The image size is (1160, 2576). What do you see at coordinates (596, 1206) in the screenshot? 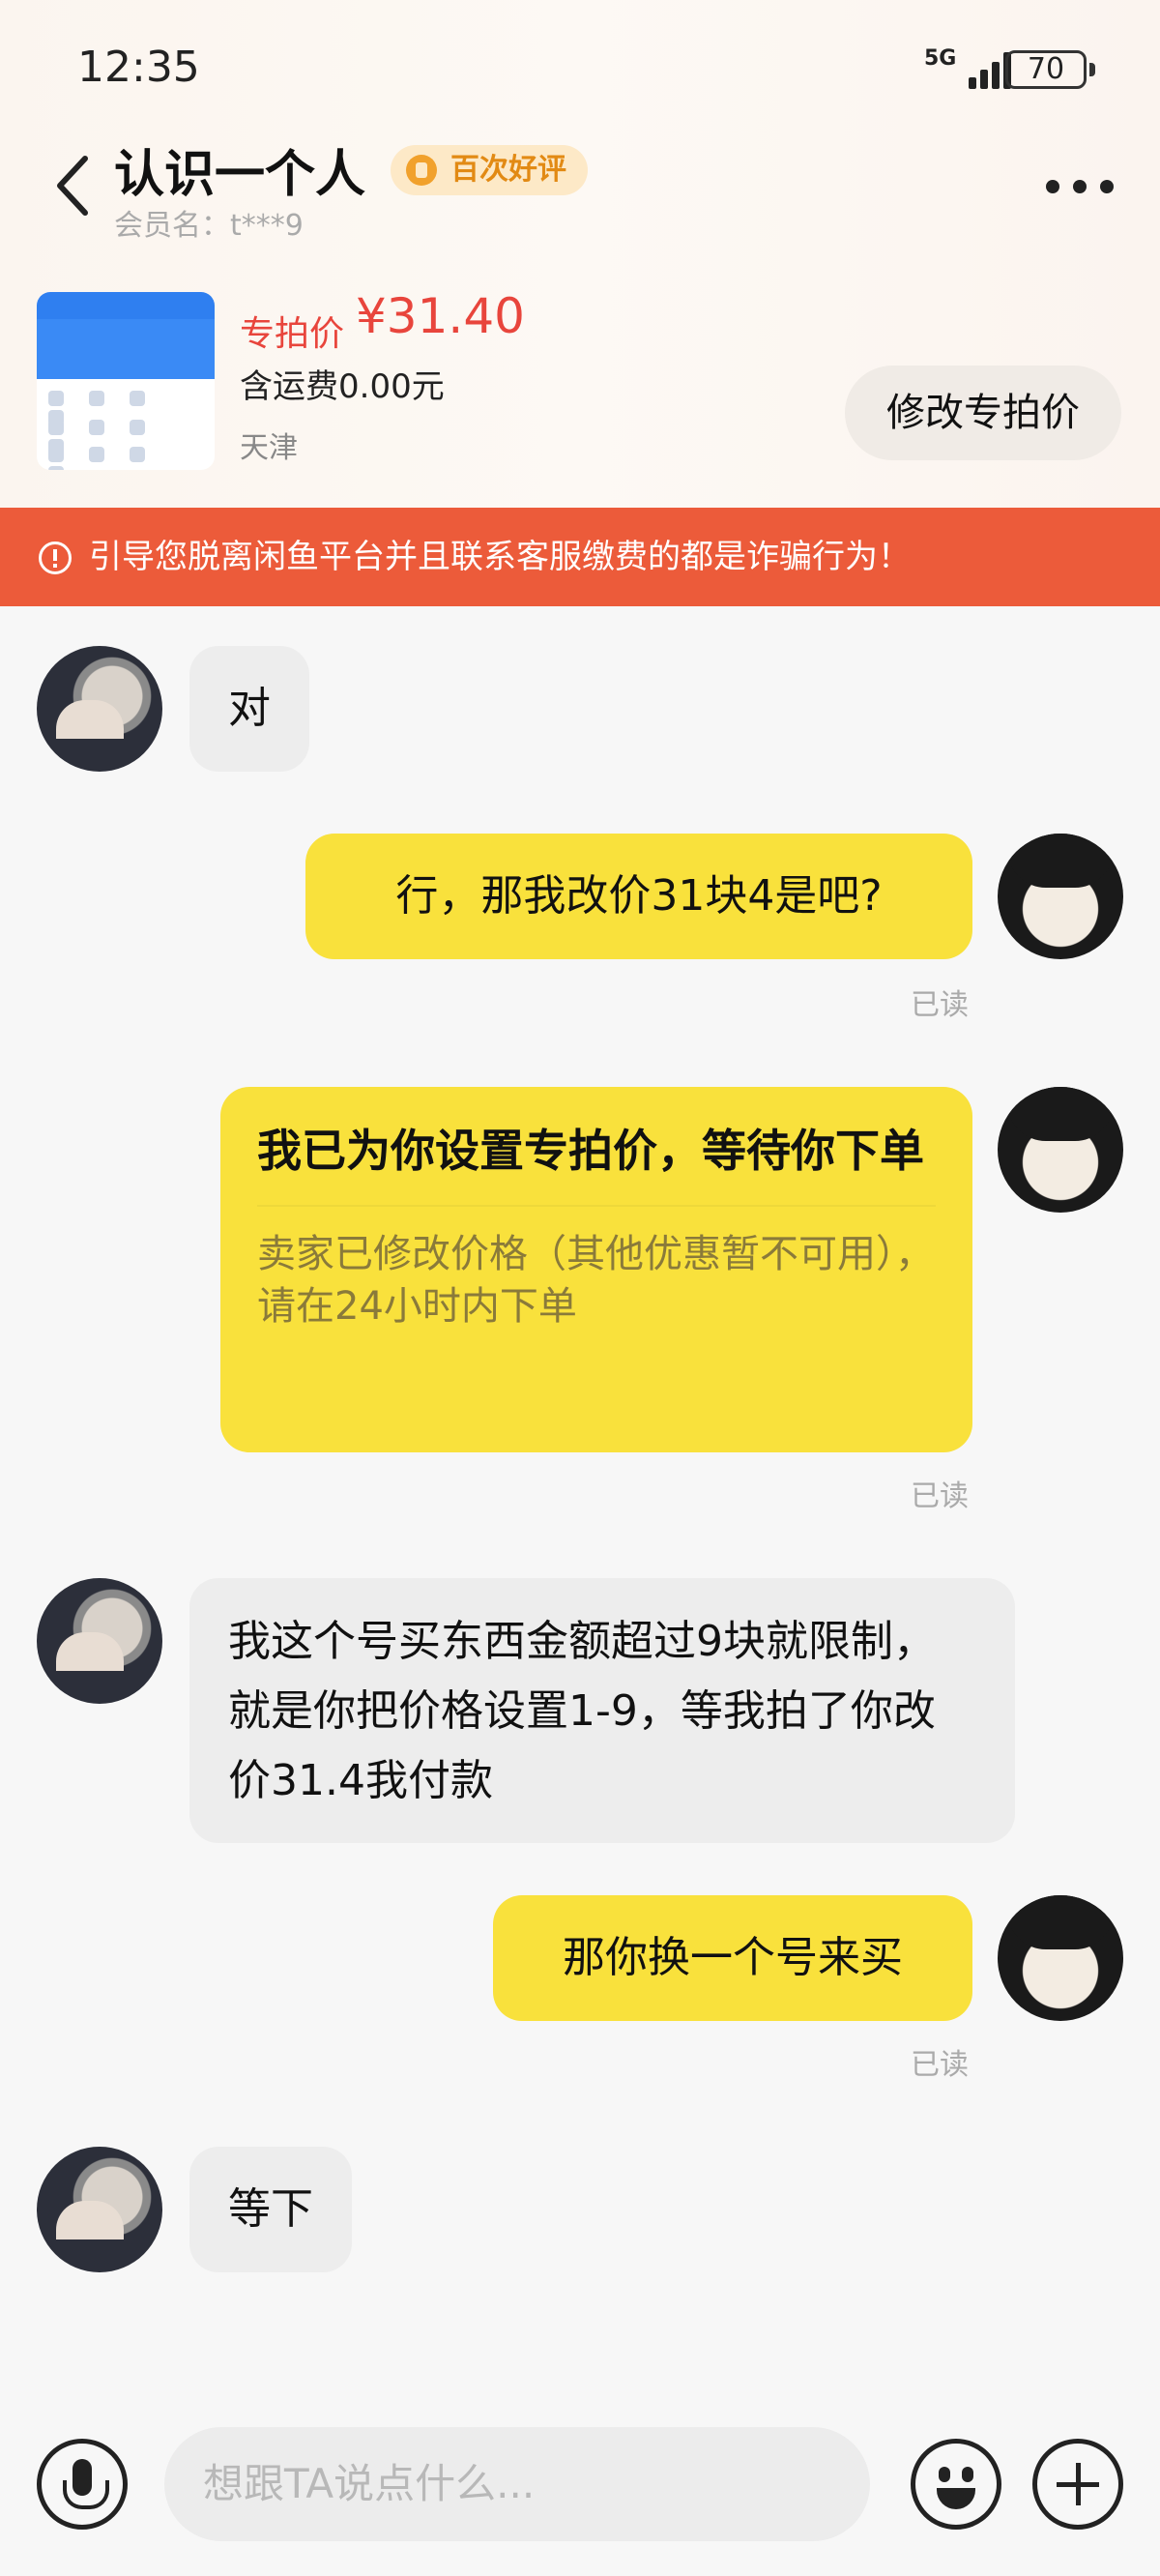
I see `card-divider` at bounding box center [596, 1206].